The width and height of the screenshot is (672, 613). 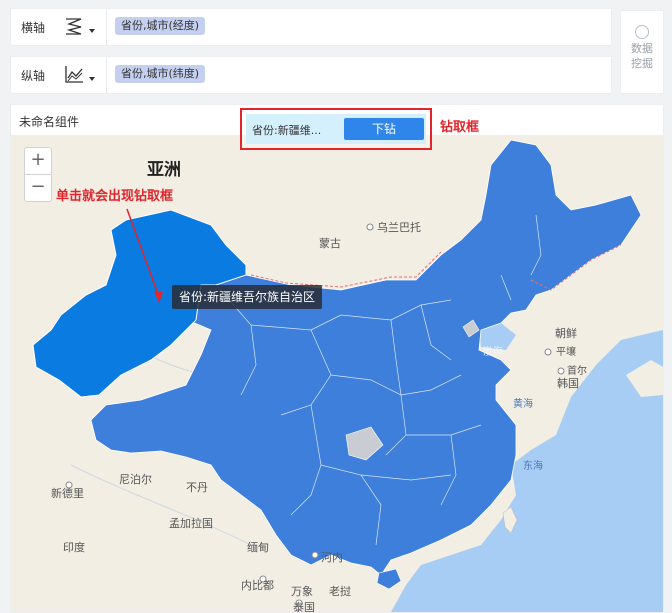 What do you see at coordinates (258, 547) in the screenshot?
I see `map-label-myanmar: 缅甸` at bounding box center [258, 547].